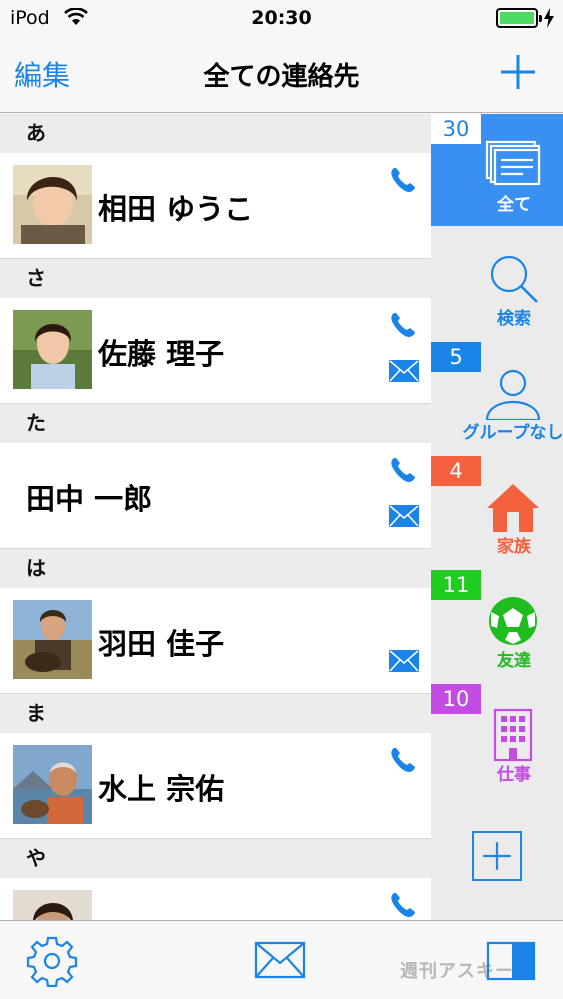  I want to click on section-header: ま, so click(215, 713).